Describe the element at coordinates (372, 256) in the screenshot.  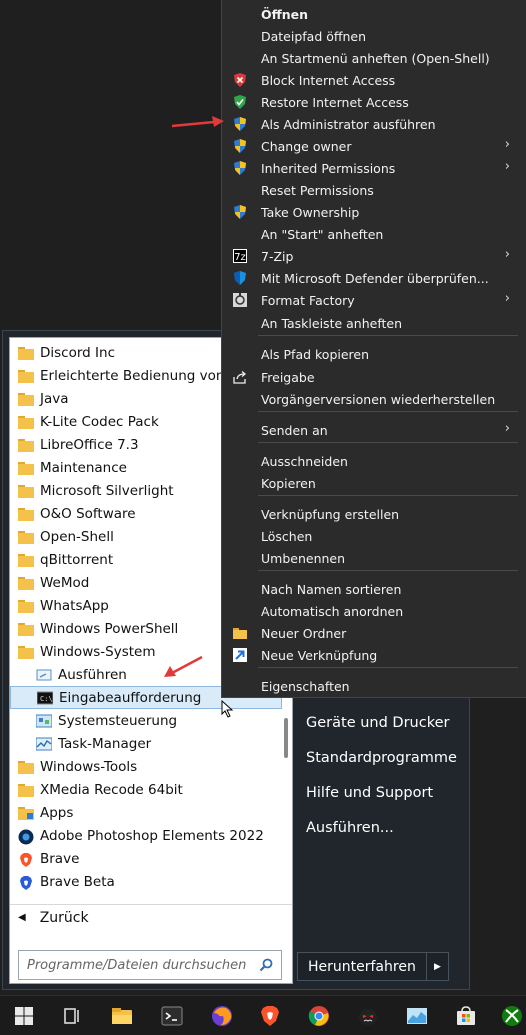
I see `context-menu-item: 7z 7-Zip ›` at that location.